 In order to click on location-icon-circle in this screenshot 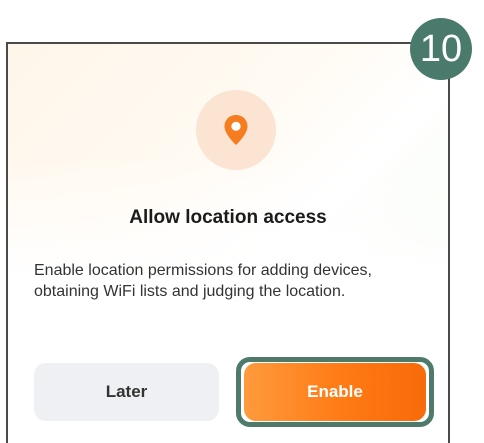, I will do `click(236, 130)`.